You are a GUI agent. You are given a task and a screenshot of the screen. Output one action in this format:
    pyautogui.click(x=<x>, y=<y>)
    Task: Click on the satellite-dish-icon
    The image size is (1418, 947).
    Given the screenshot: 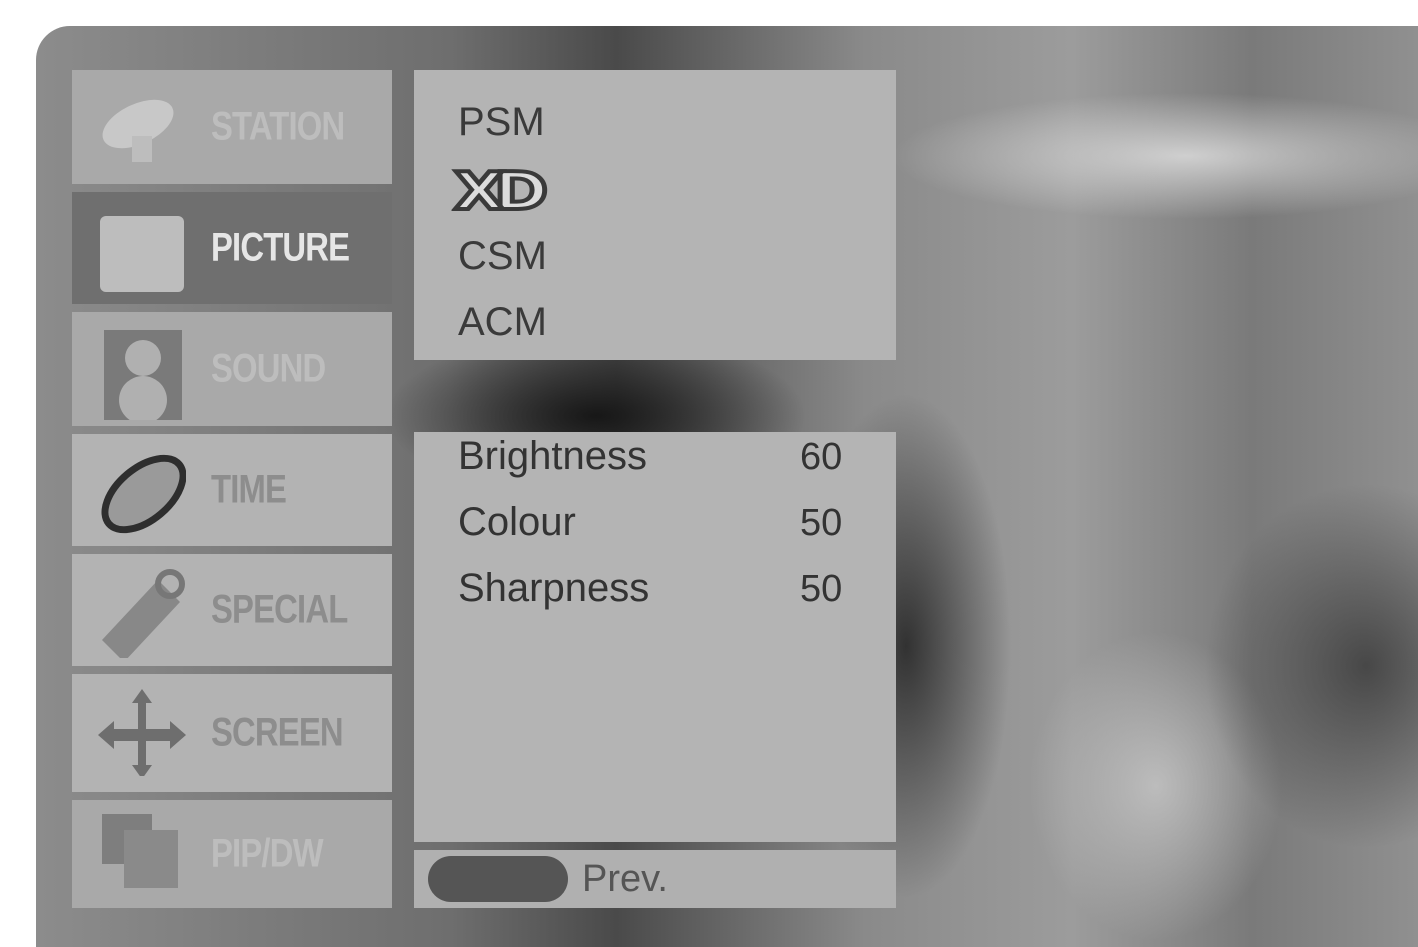 What is the action you would take?
    pyautogui.click(x=138, y=130)
    